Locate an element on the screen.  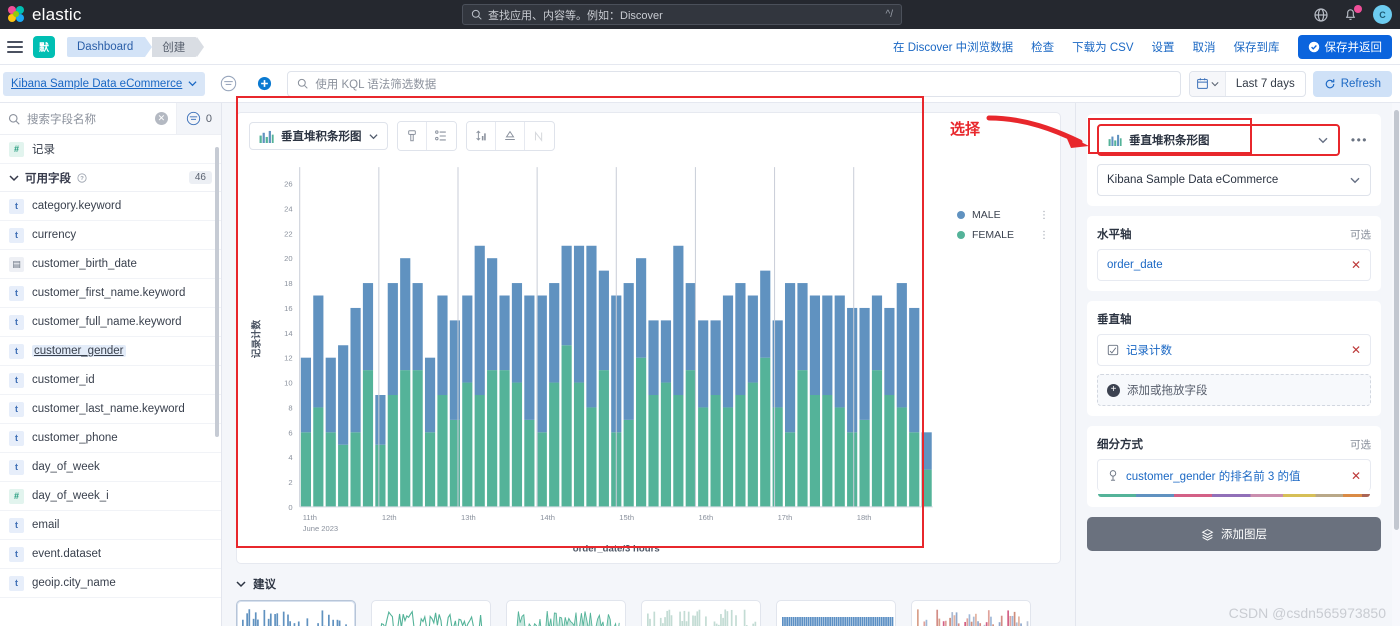
date-range-value: Last 7 days is located at coordinates (1265, 84).